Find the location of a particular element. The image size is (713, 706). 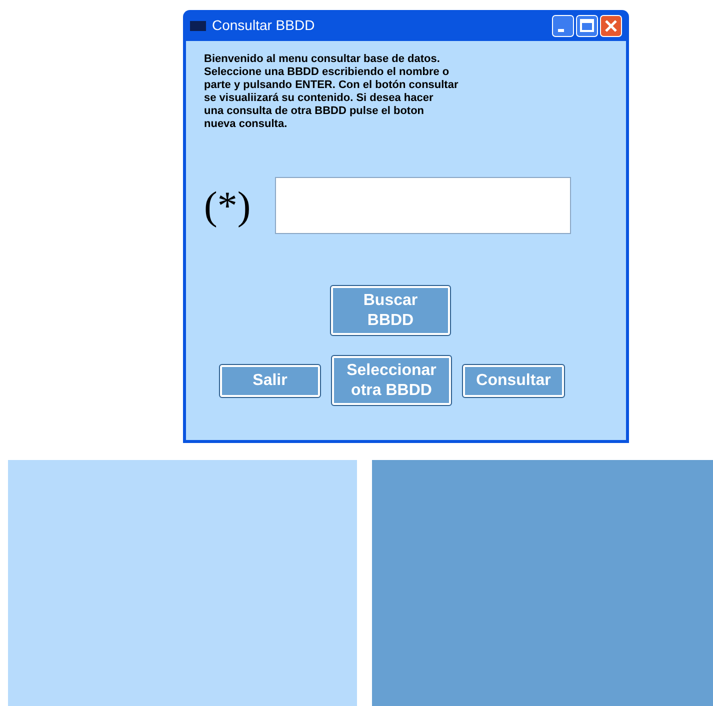

button: Salir is located at coordinates (270, 381).